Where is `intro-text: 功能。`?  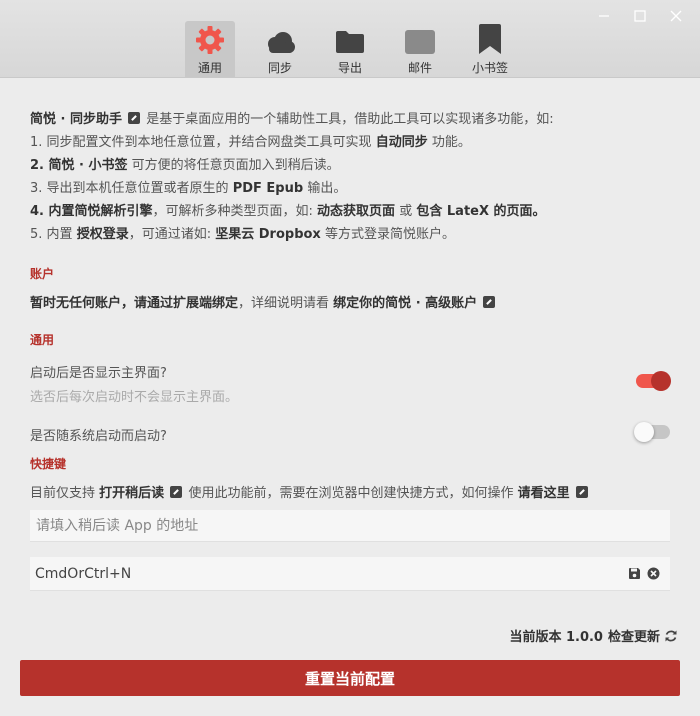 intro-text: 功能。 is located at coordinates (451, 142).